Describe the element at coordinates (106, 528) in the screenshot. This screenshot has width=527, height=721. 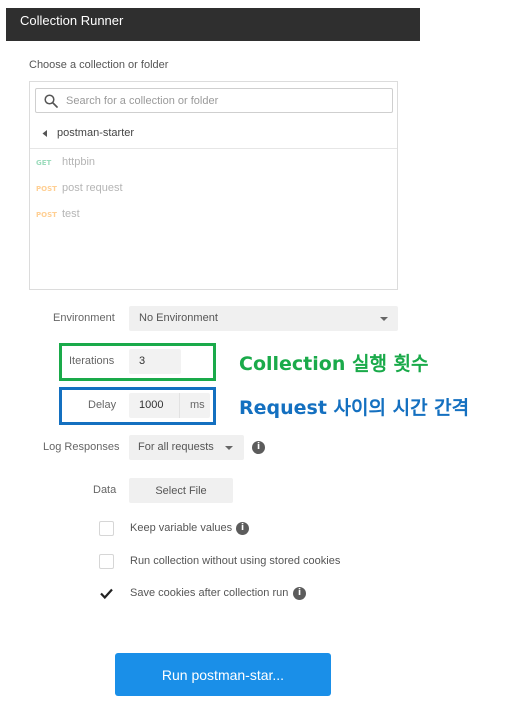
I see `keep-variable-values-checkbox` at that location.